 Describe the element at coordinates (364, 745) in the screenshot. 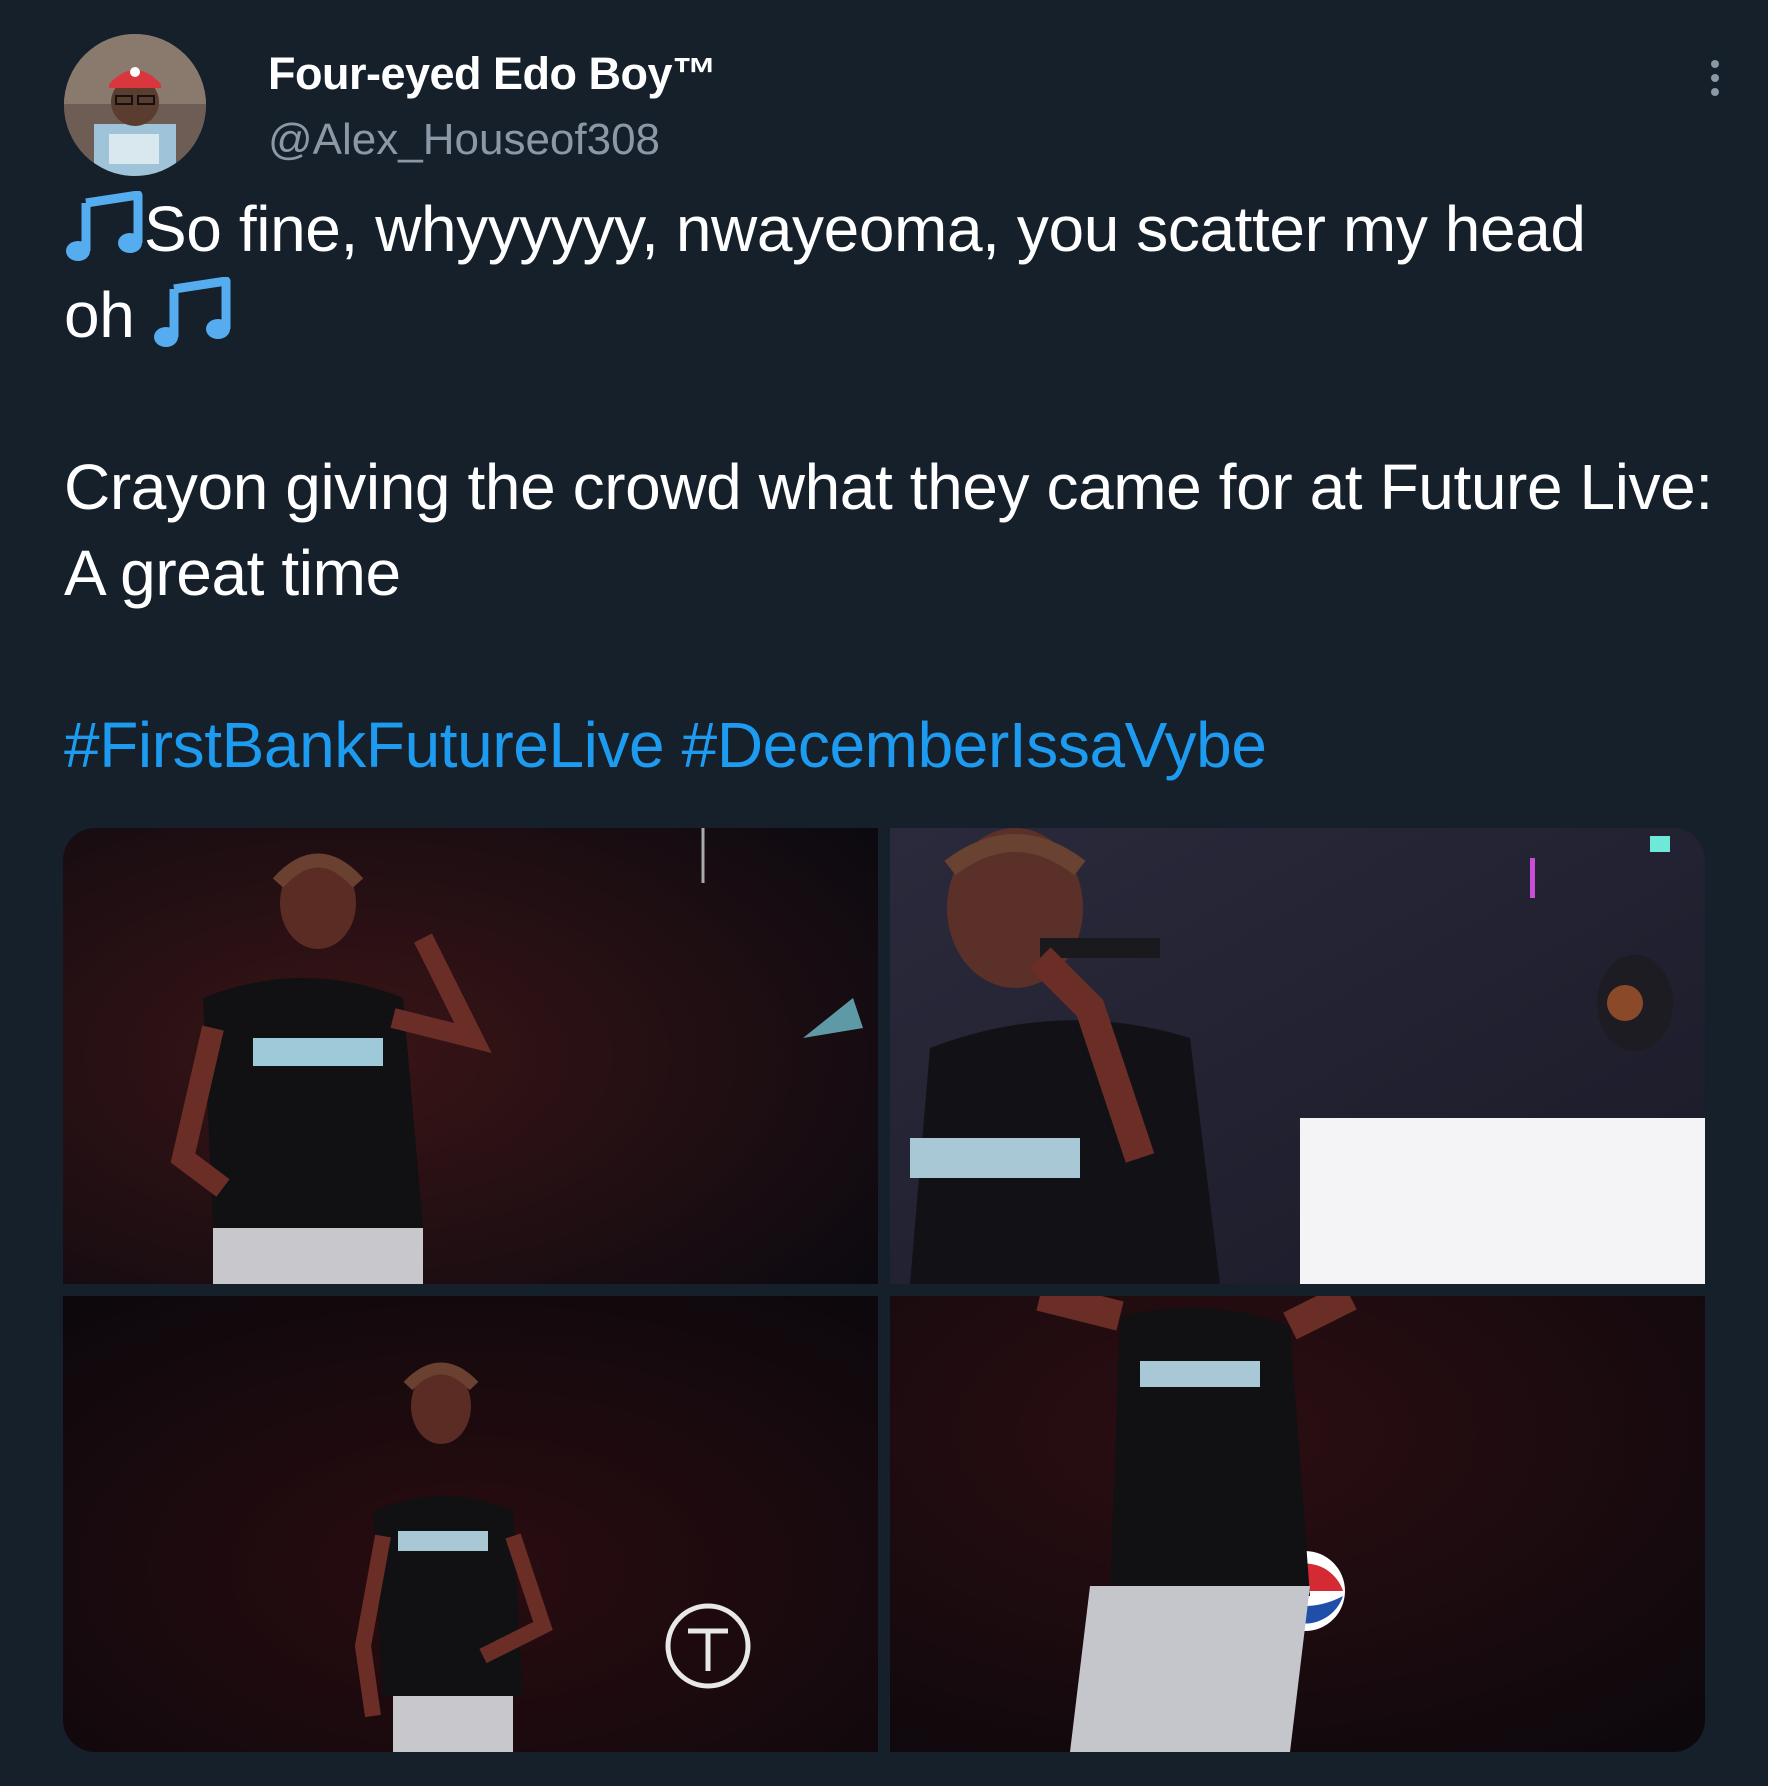

I see `hashtag-link: #FirstBankFutureLive` at that location.